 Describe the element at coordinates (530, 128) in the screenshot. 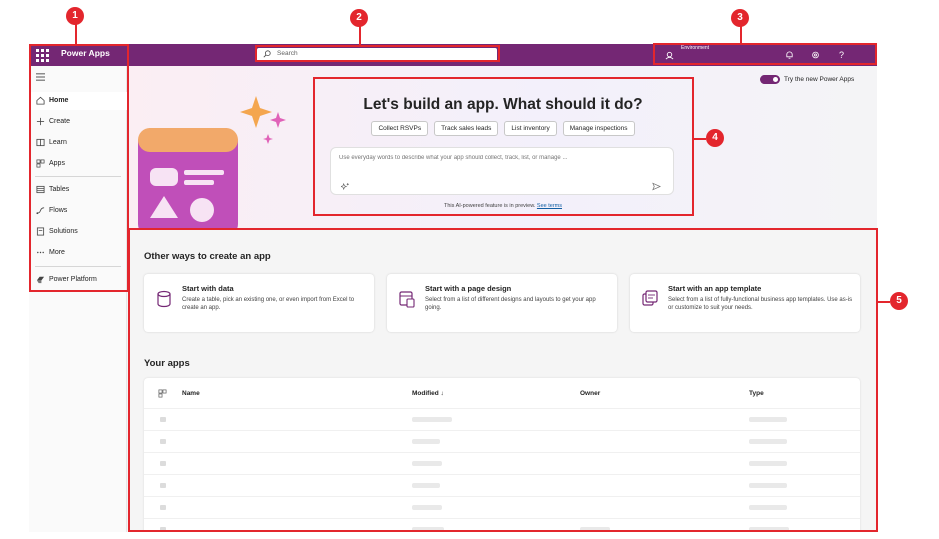

I see `suggestion-chip-list-inventory: List inventory` at that location.